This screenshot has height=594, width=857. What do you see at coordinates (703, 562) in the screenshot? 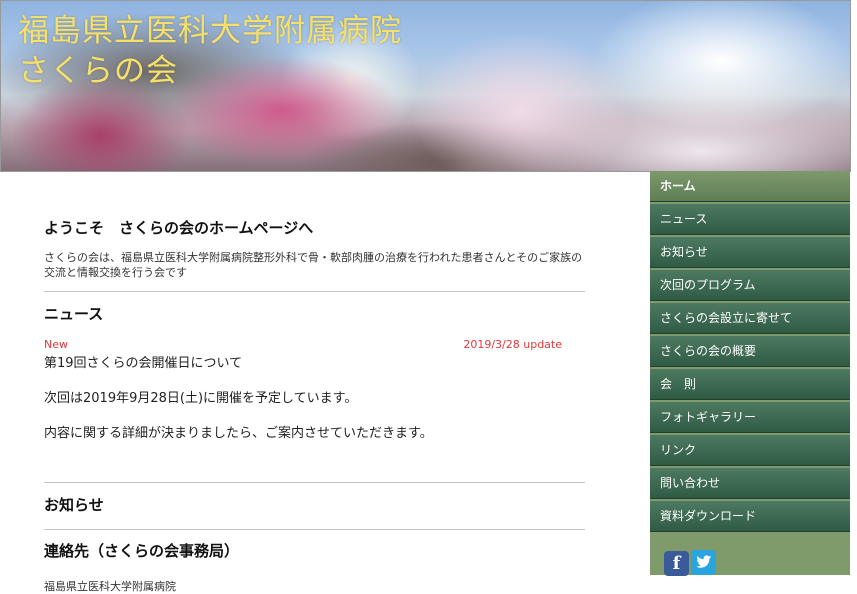
I see `twitter-icon` at bounding box center [703, 562].